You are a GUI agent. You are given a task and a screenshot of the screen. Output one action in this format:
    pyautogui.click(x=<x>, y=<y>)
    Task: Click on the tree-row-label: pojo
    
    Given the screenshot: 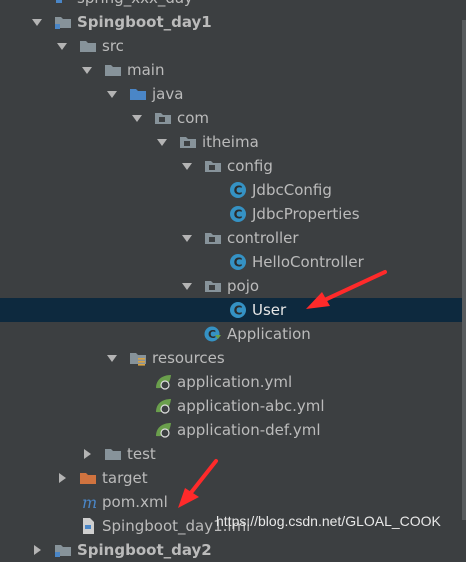 What is the action you would take?
    pyautogui.click(x=243, y=286)
    